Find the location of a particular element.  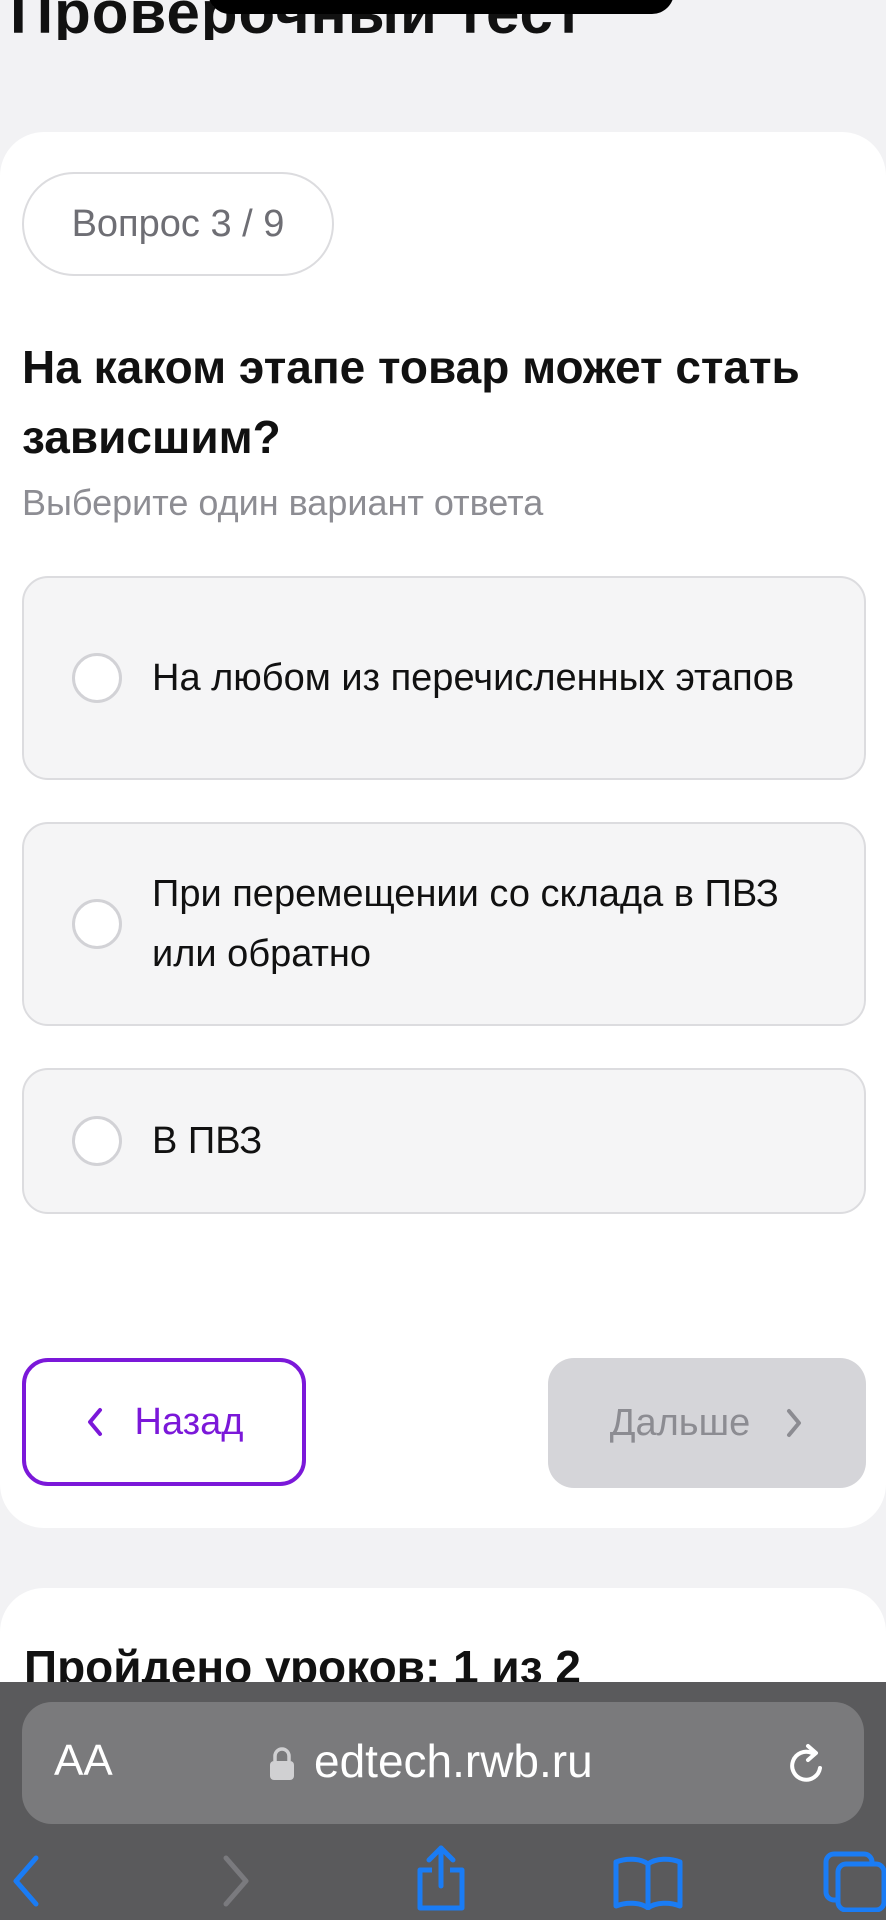

next-button-label: Дальше is located at coordinates (680, 1422).